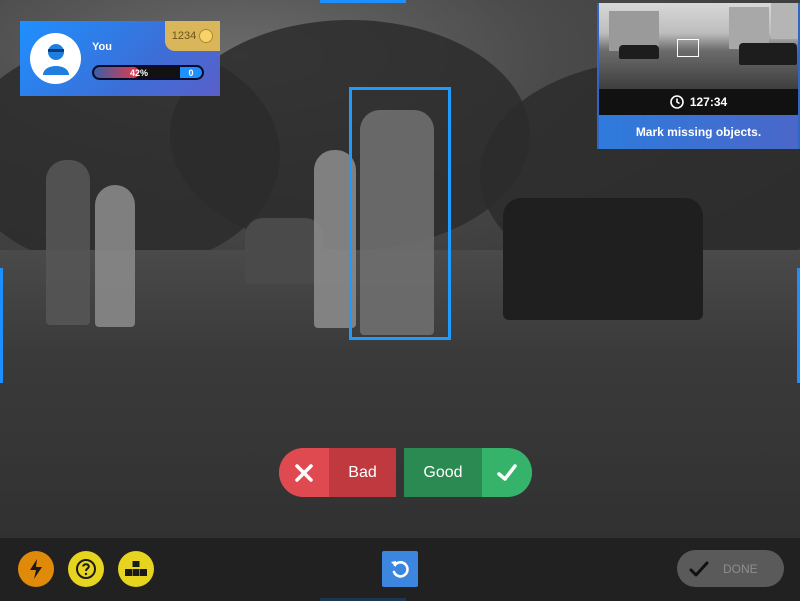 This screenshot has width=800, height=601. I want to click on done-button: DONE, so click(730, 568).